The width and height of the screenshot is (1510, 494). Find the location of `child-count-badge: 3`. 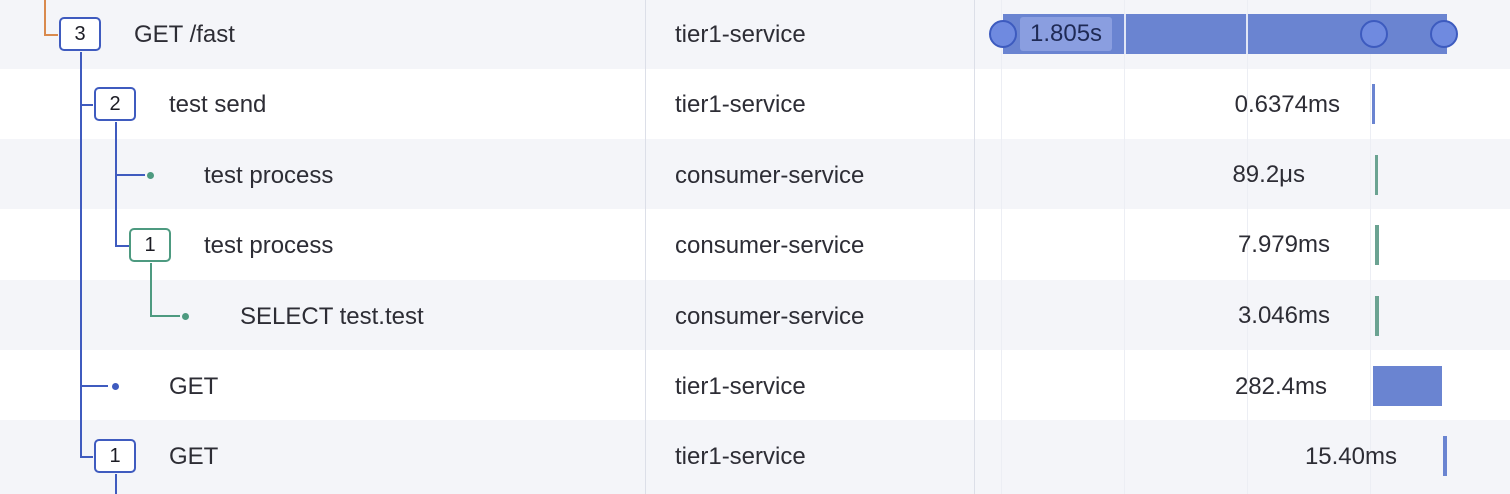

child-count-badge: 3 is located at coordinates (80, 34).